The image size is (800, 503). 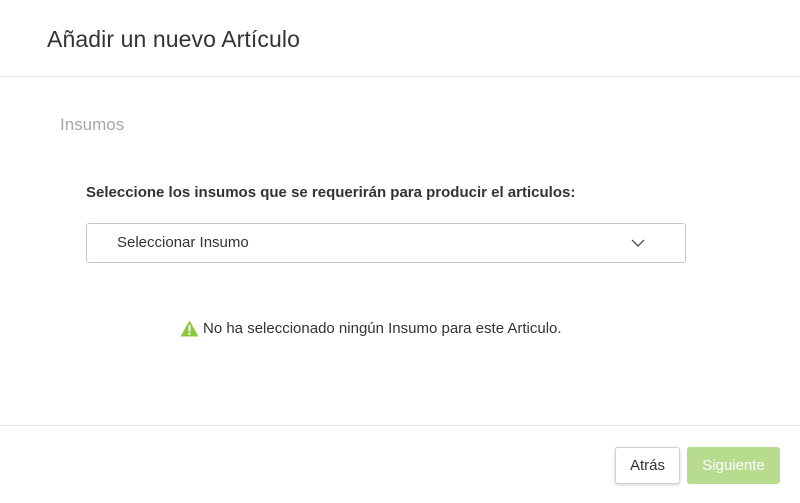 I want to click on dialog-title: Añadir un nuevo Artículo, so click(x=174, y=39).